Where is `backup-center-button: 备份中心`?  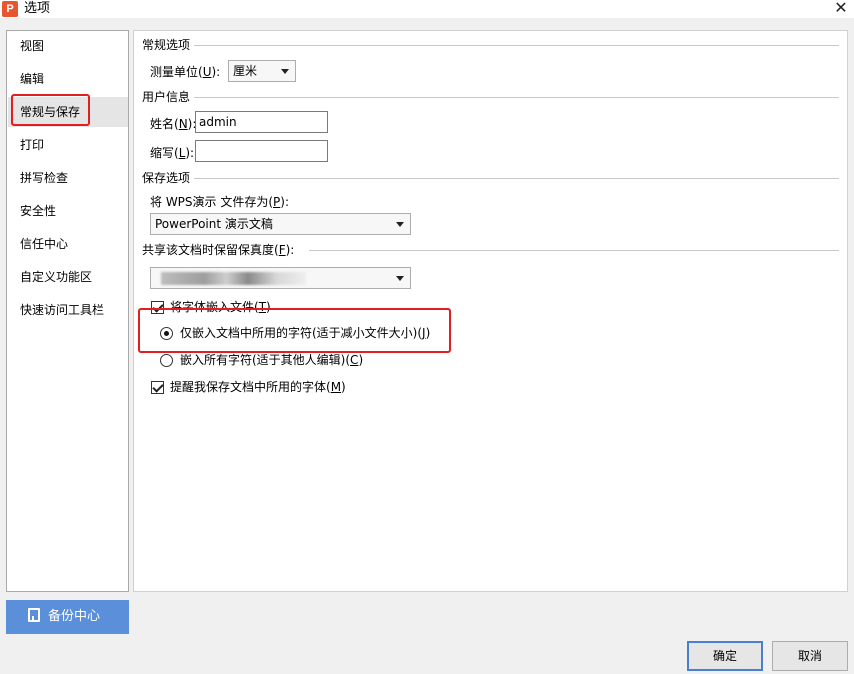
backup-center-button: 备份中心 is located at coordinates (67, 617).